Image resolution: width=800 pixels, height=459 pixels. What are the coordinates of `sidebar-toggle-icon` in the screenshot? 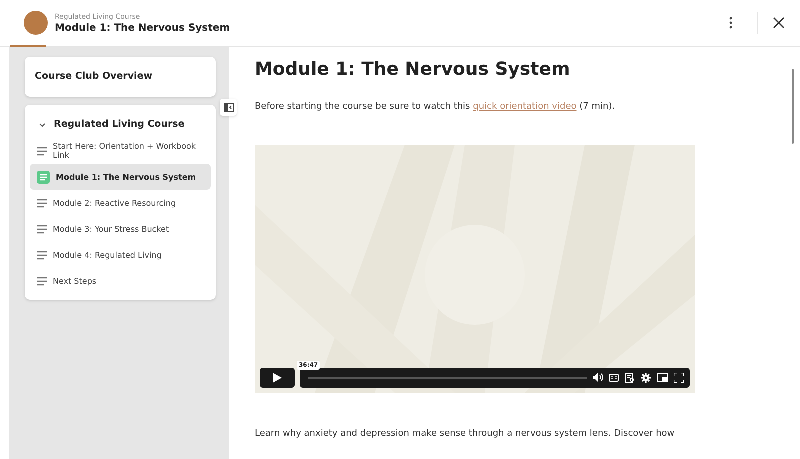 It's located at (229, 107).